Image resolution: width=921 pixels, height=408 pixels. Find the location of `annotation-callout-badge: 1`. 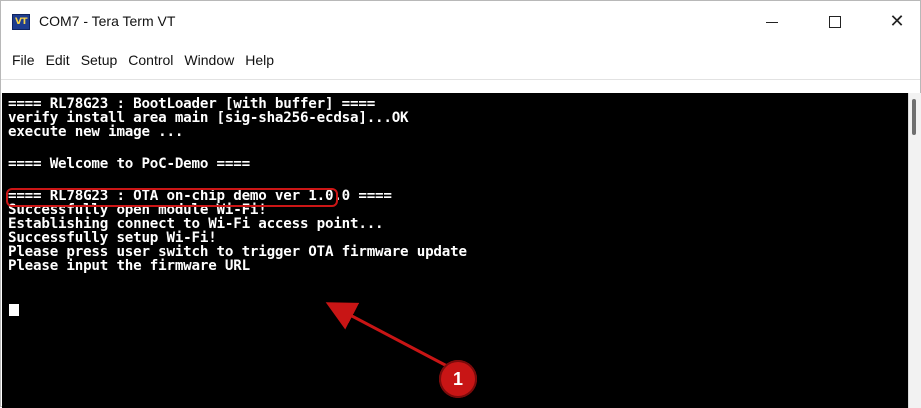

annotation-callout-badge: 1 is located at coordinates (458, 379).